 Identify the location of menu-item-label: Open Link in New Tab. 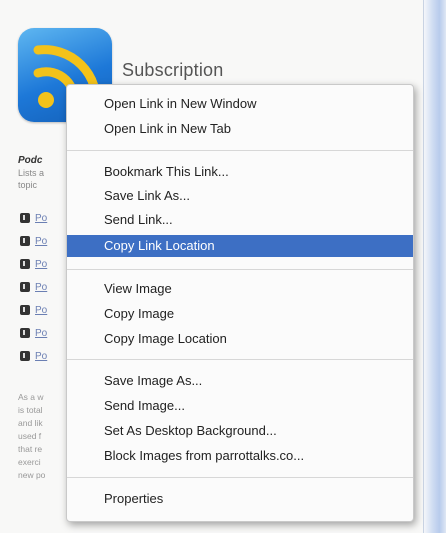
(167, 128).